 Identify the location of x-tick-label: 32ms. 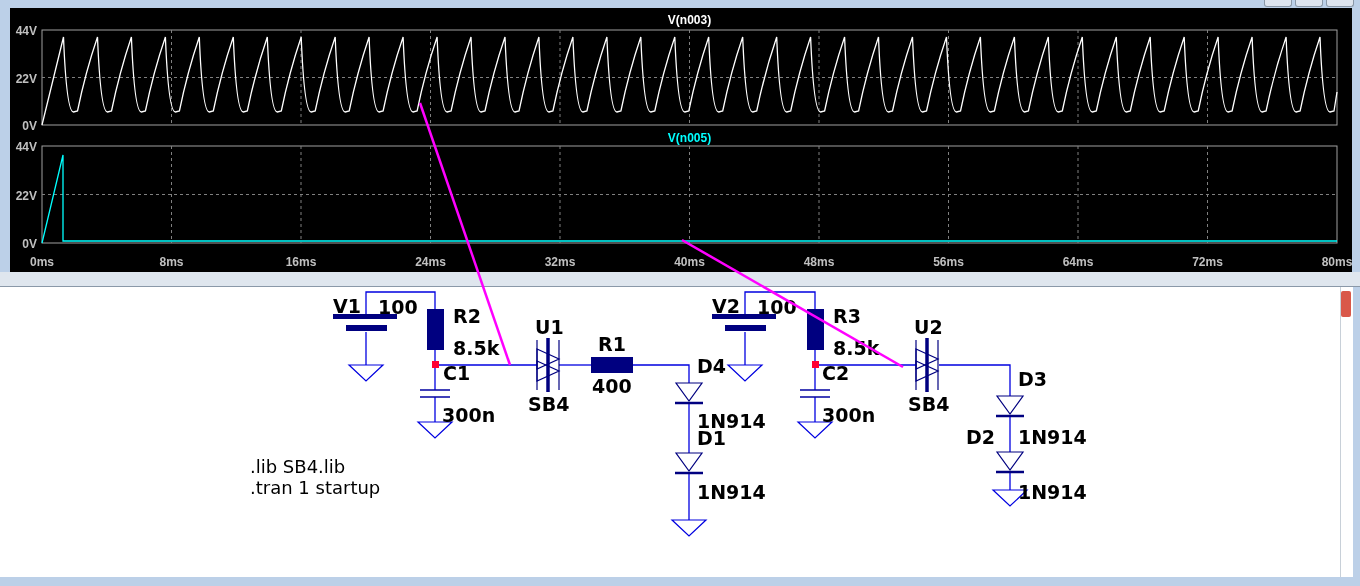
(560, 262).